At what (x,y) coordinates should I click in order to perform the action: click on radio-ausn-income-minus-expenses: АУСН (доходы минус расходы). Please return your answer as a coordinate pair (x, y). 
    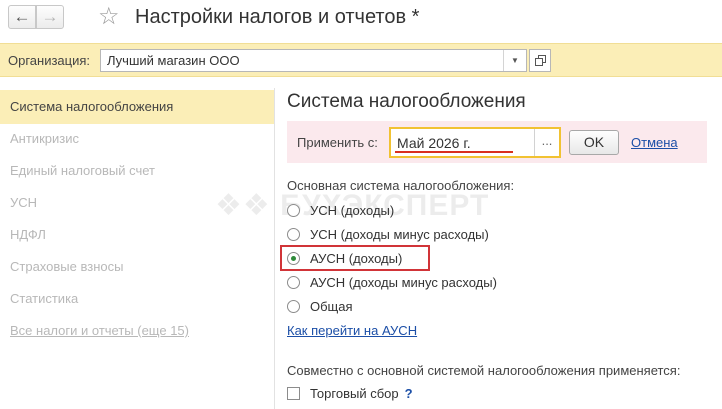
    Looking at the image, I should click on (392, 282).